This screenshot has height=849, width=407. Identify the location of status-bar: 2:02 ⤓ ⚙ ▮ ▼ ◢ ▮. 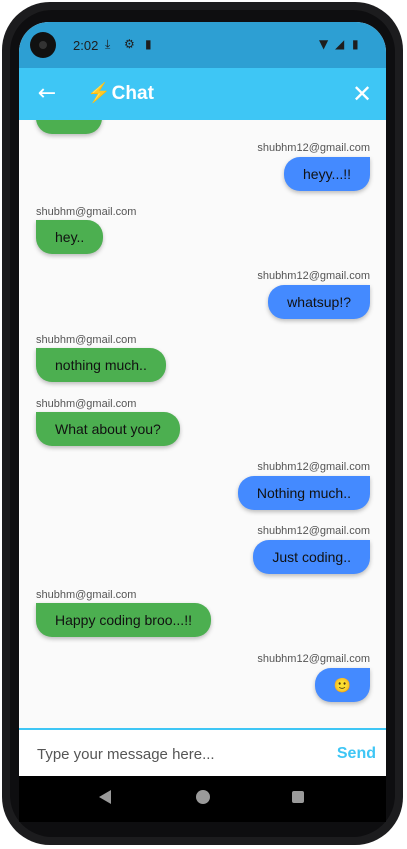
(202, 45).